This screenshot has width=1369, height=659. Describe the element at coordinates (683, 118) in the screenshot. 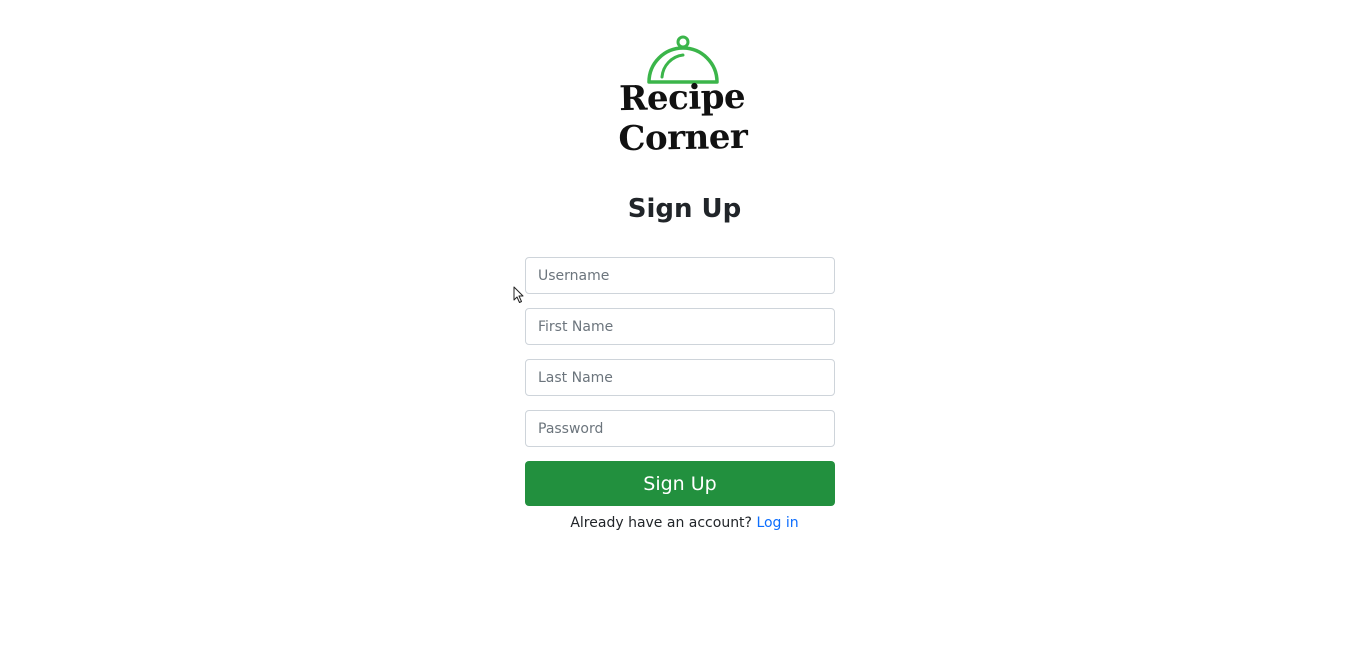

I see `brand-name: Recipe Corner` at that location.